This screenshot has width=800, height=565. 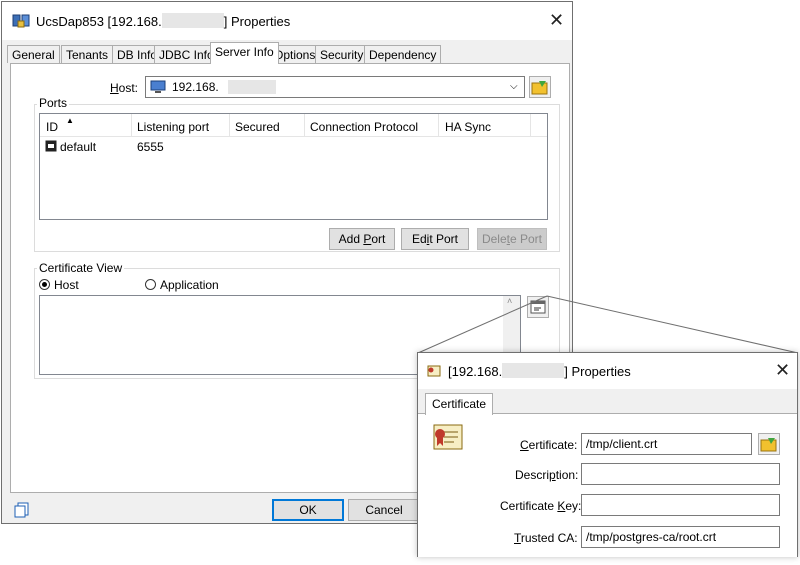 I want to click on popup-title-suffix: ] Properties, so click(x=597, y=371).